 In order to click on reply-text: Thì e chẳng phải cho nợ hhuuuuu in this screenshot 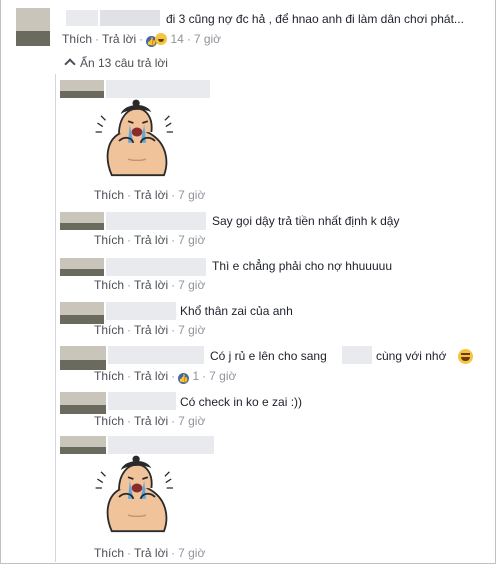, I will do `click(302, 266)`.